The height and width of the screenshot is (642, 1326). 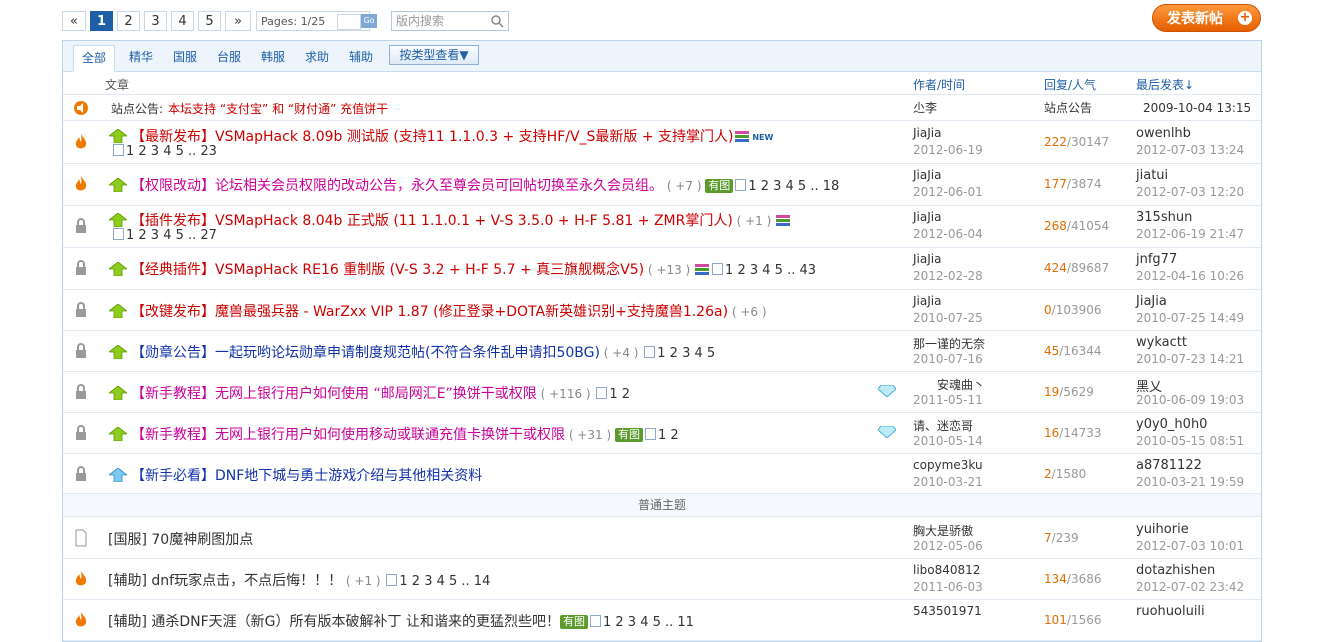 What do you see at coordinates (361, 56) in the screenshot?
I see `tab-tools: 辅助` at bounding box center [361, 56].